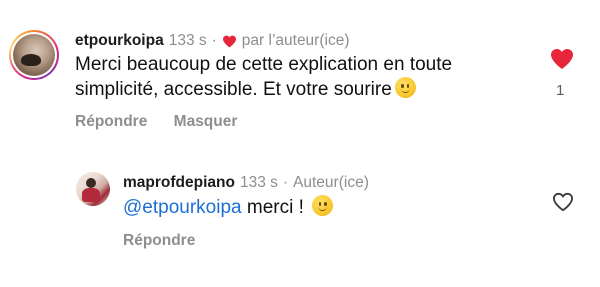 The width and height of the screenshot is (600, 287). Describe the element at coordinates (275, 207) in the screenshot. I see `comment-body: merci !` at that location.